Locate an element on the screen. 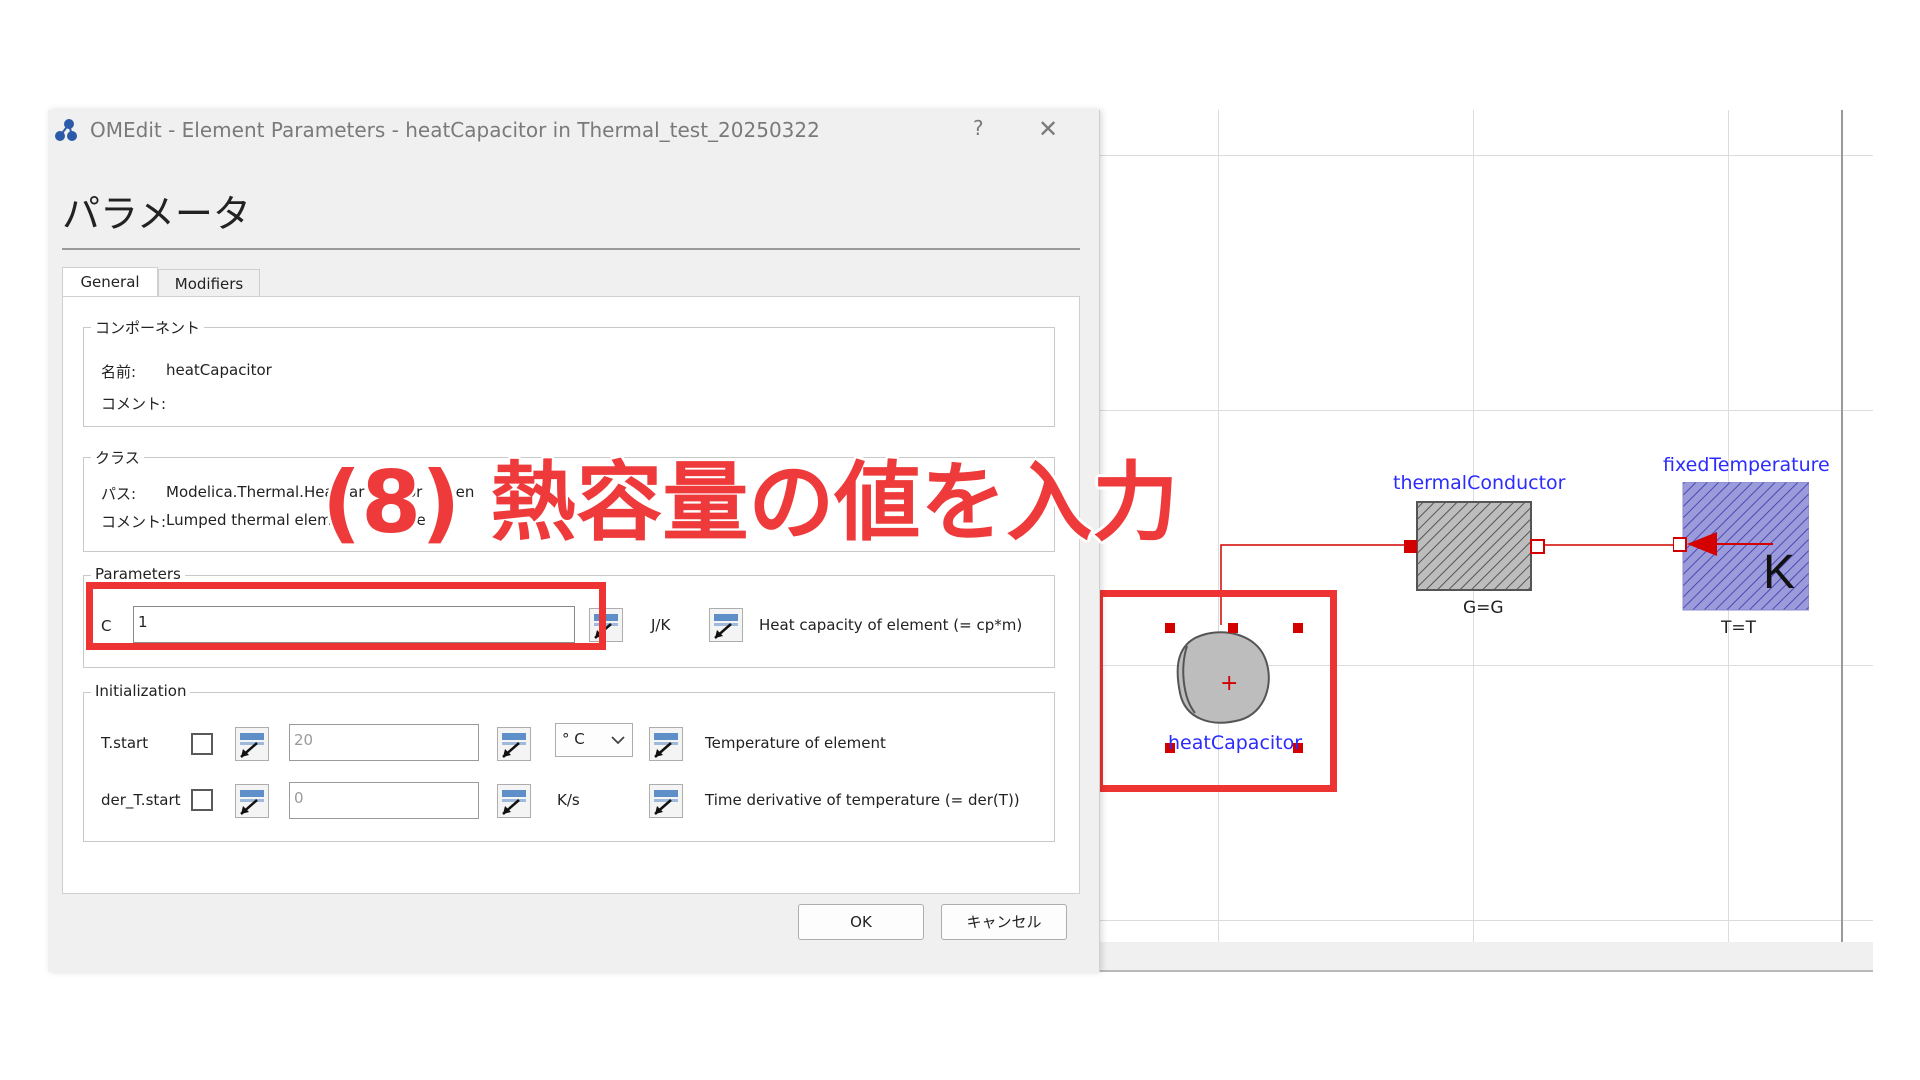 Image resolution: width=1920 pixels, height=1080 pixels. initialization-section-title: Initialization is located at coordinates (141, 691).